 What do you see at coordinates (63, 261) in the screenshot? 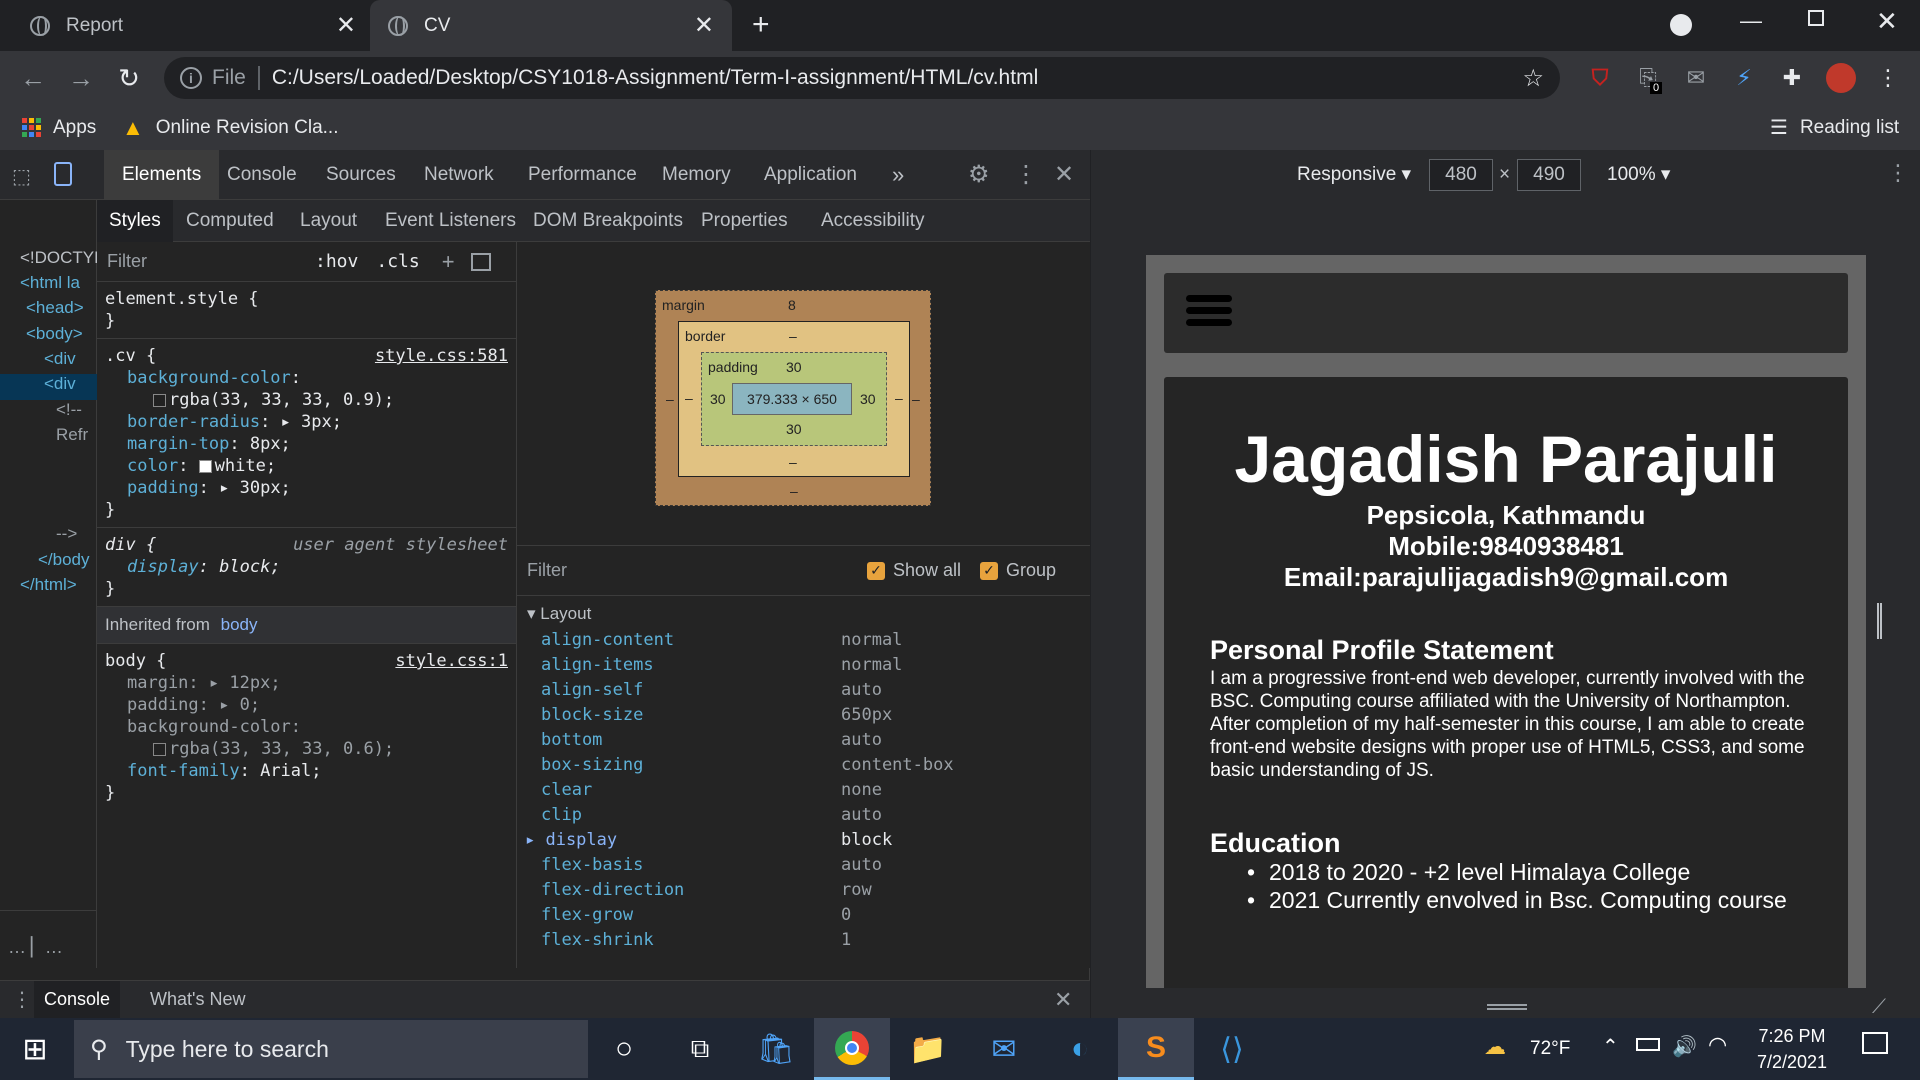
I see `dom-node: <!DOCTYP` at bounding box center [63, 261].